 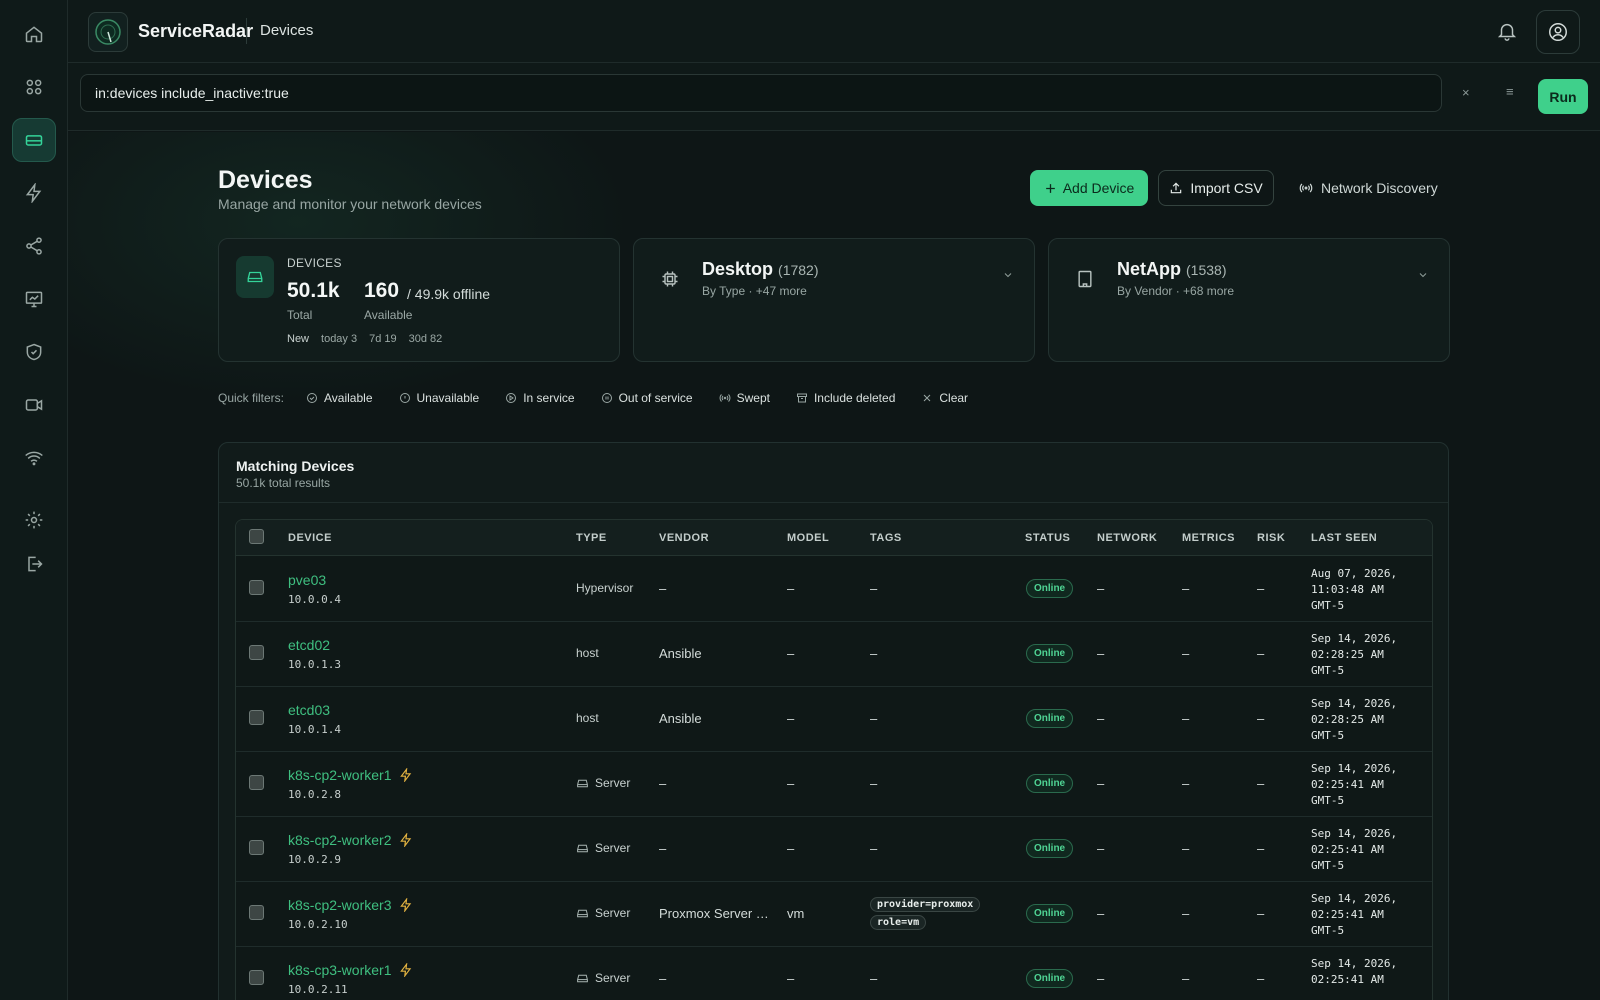 What do you see at coordinates (1216, 188) in the screenshot?
I see `import-csv-button: Import CSV` at bounding box center [1216, 188].